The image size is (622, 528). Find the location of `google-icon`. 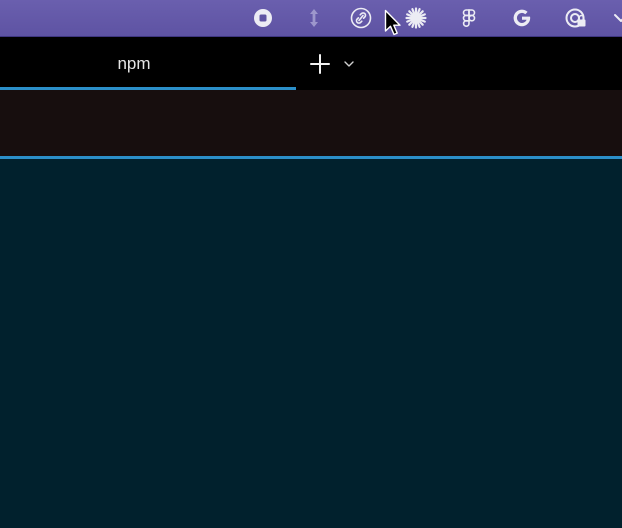

google-icon is located at coordinates (522, 18).